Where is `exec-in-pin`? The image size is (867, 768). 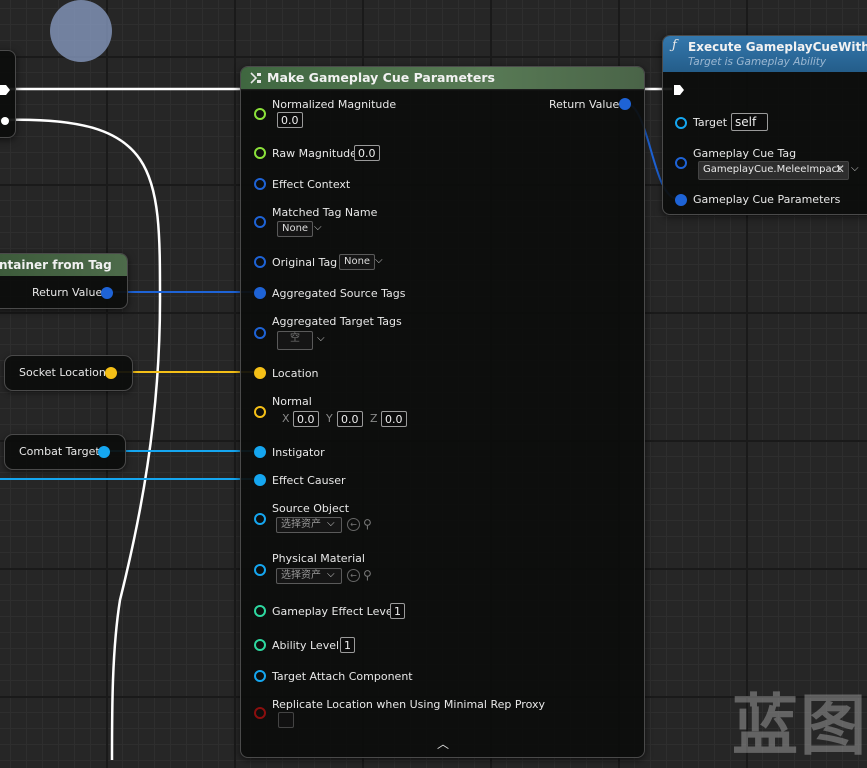 exec-in-pin is located at coordinates (679, 90).